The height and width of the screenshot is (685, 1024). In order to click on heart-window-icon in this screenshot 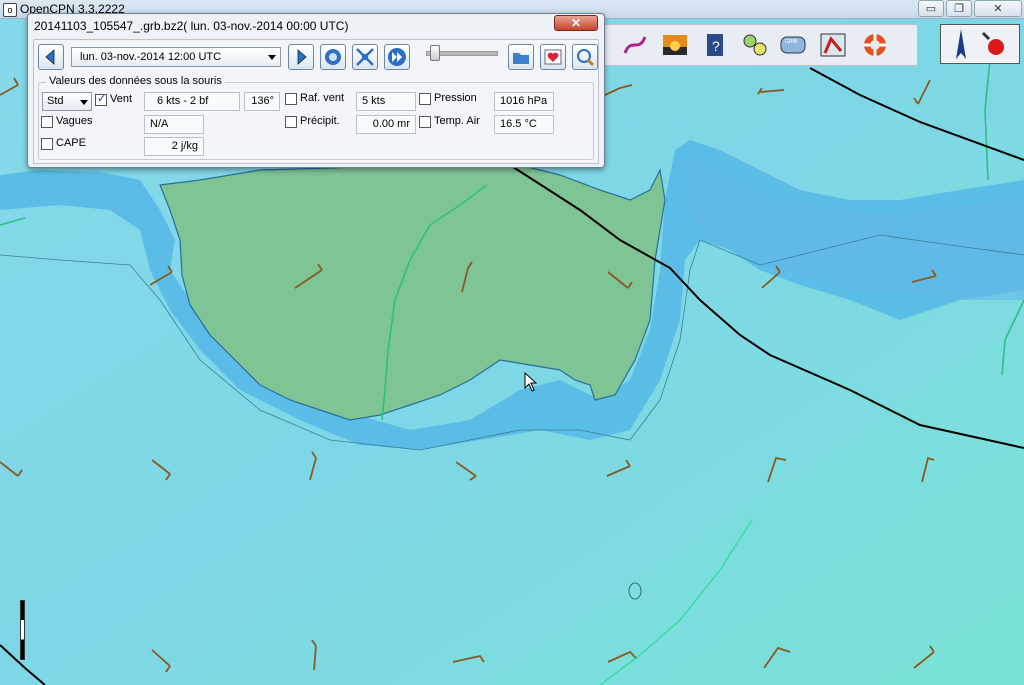, I will do `click(553, 57)`.